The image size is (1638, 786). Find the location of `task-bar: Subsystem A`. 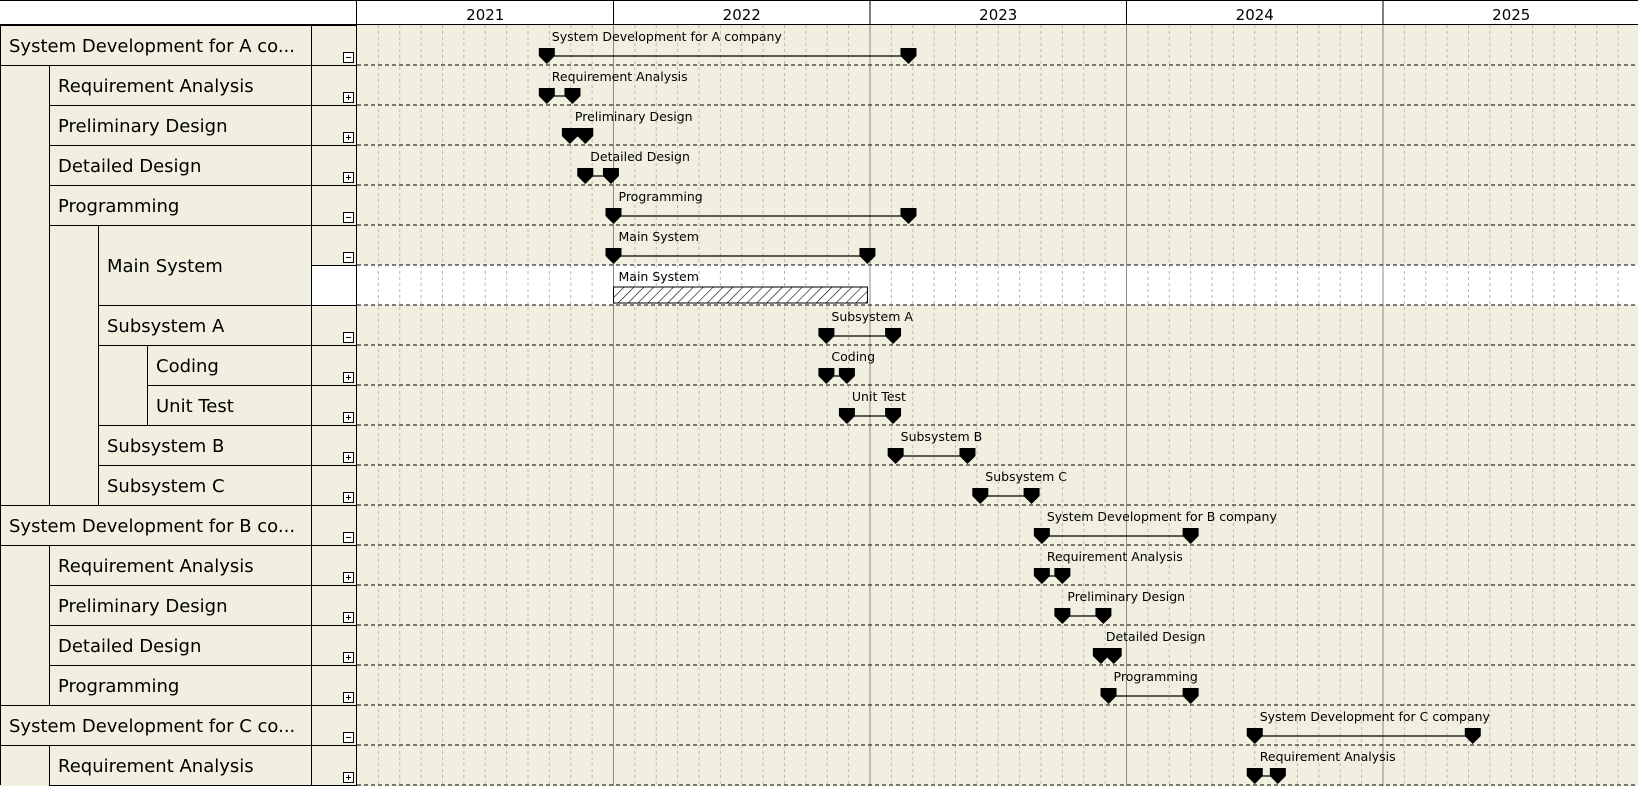

task-bar: Subsystem A is located at coordinates (865, 326).